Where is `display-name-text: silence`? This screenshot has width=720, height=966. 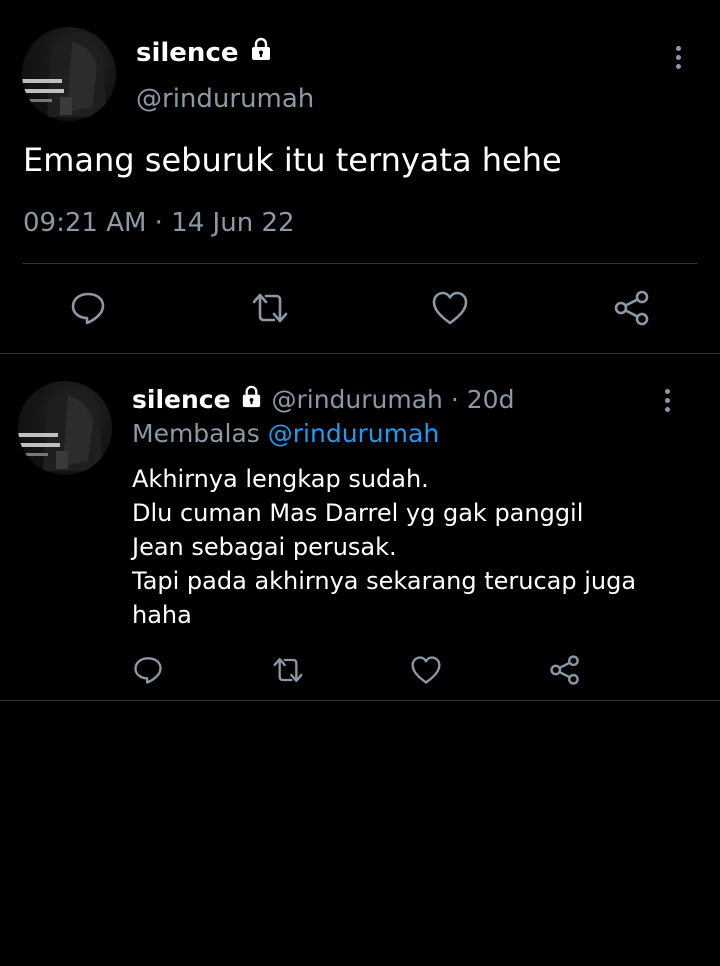
display-name-text: silence is located at coordinates (187, 53).